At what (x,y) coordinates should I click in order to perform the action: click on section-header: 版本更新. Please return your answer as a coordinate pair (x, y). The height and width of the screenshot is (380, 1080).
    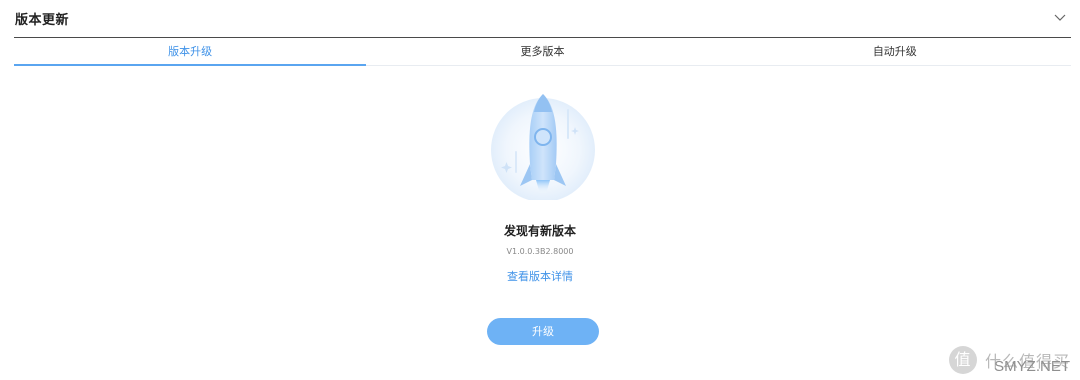
    Looking at the image, I should click on (542, 19).